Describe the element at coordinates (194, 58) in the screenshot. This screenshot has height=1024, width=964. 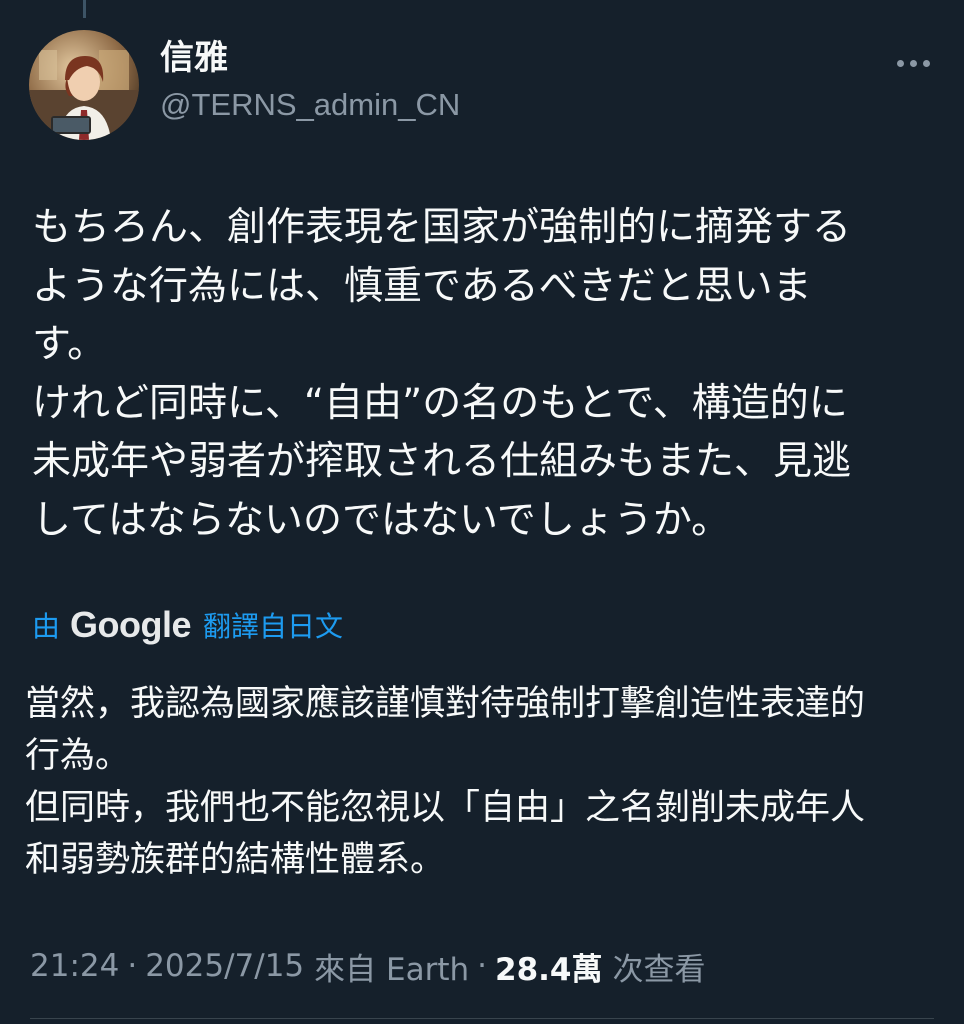
I see `author-display-name: 信雅` at that location.